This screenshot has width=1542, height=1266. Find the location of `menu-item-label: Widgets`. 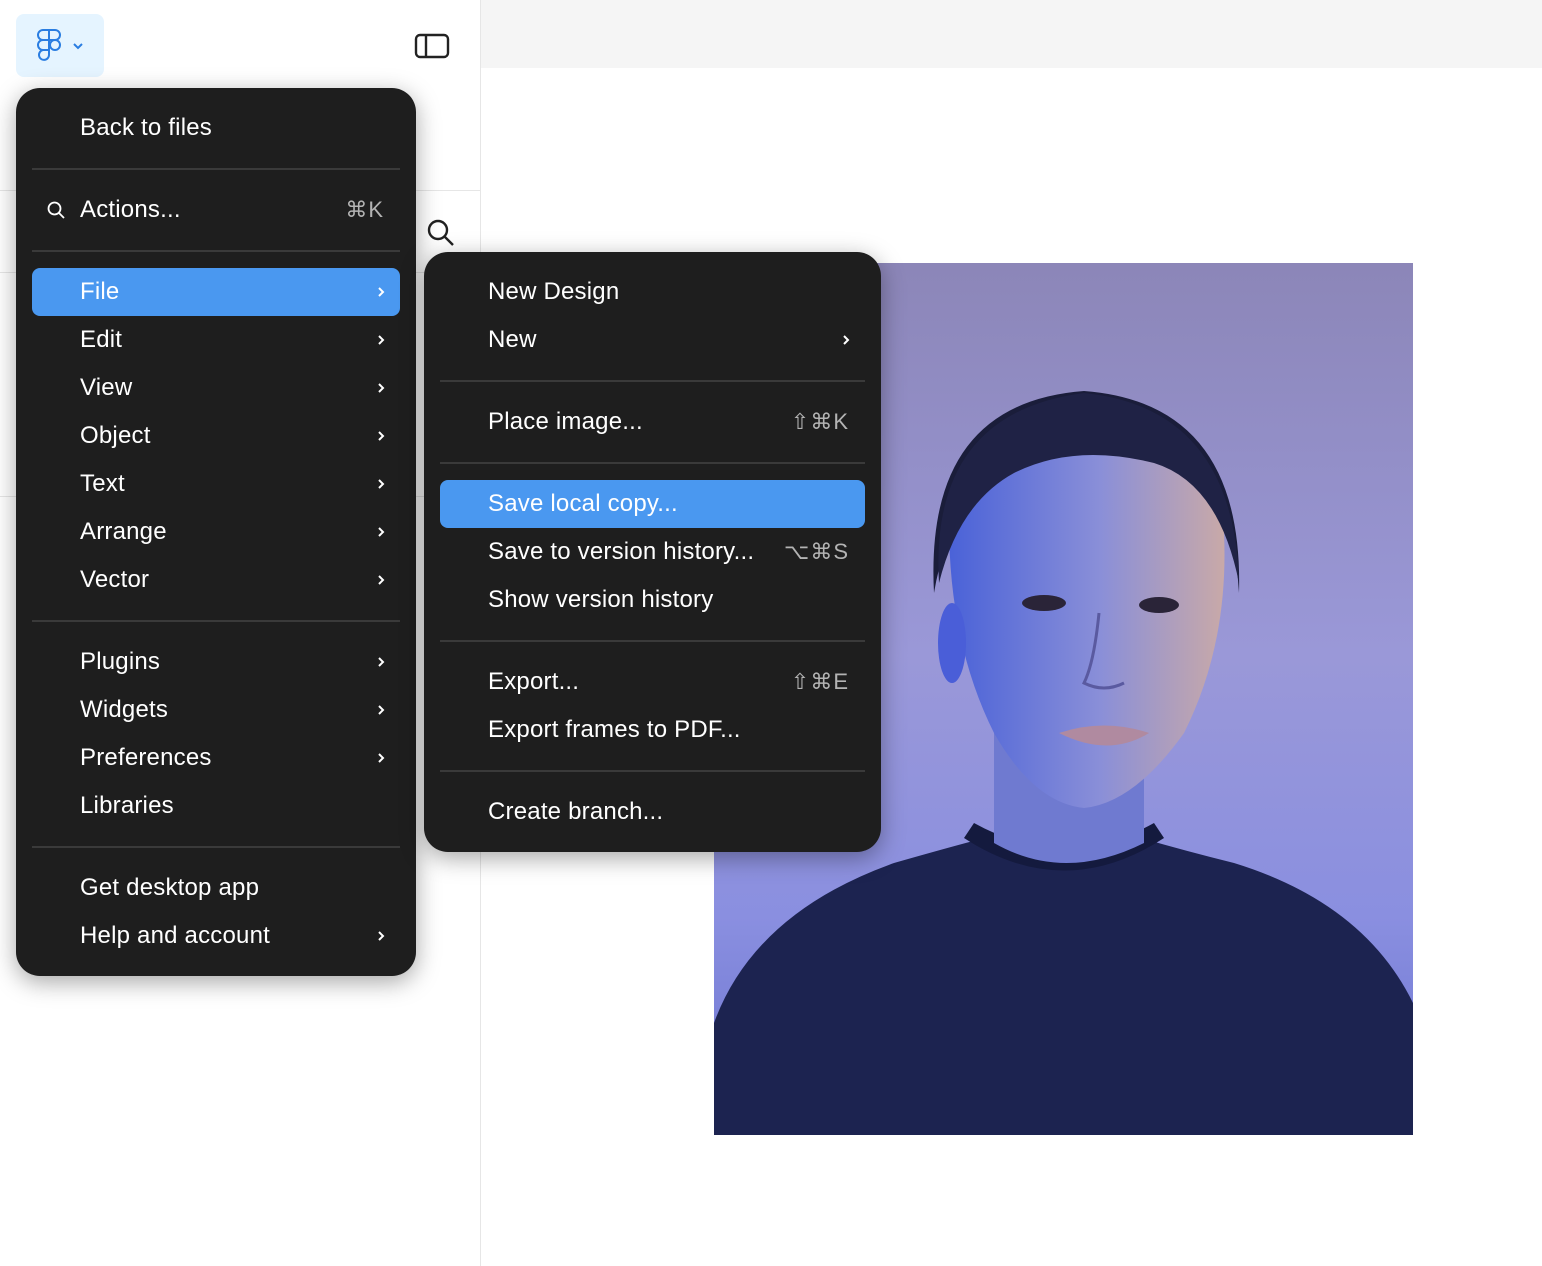

menu-item-label: Widgets is located at coordinates (124, 709).